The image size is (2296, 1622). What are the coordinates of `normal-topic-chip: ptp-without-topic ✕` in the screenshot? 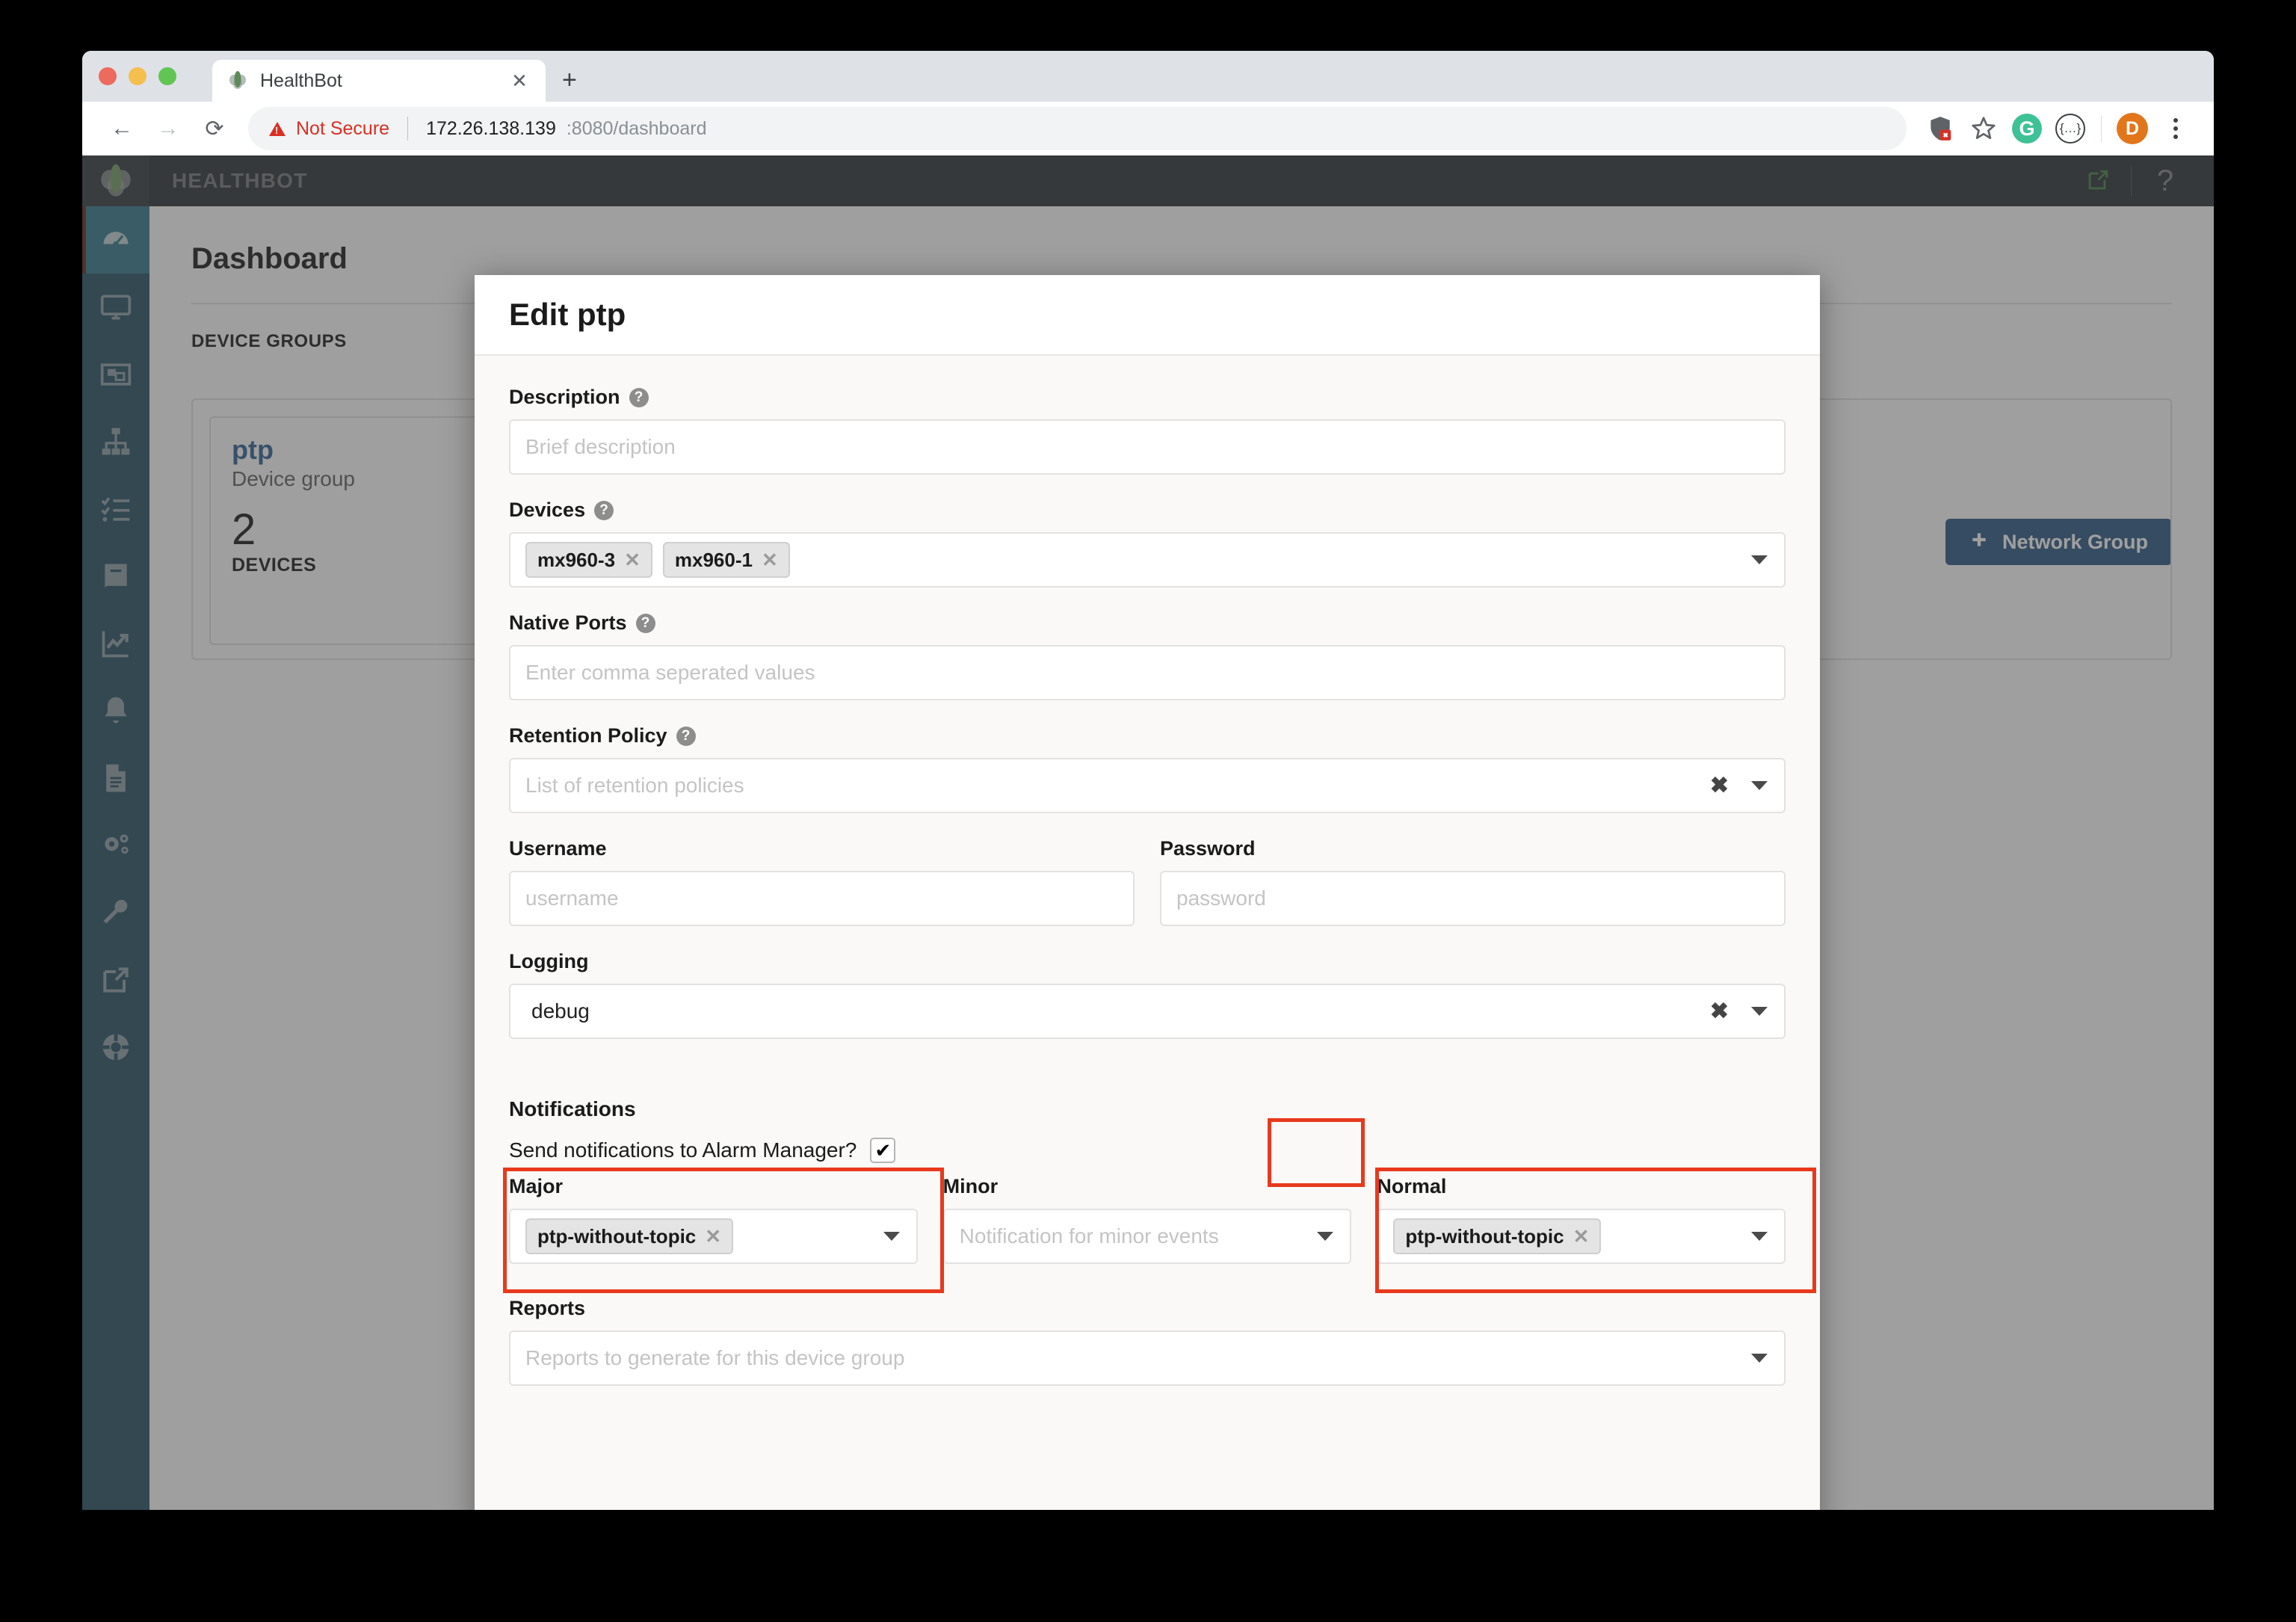 It's located at (1498, 1236).